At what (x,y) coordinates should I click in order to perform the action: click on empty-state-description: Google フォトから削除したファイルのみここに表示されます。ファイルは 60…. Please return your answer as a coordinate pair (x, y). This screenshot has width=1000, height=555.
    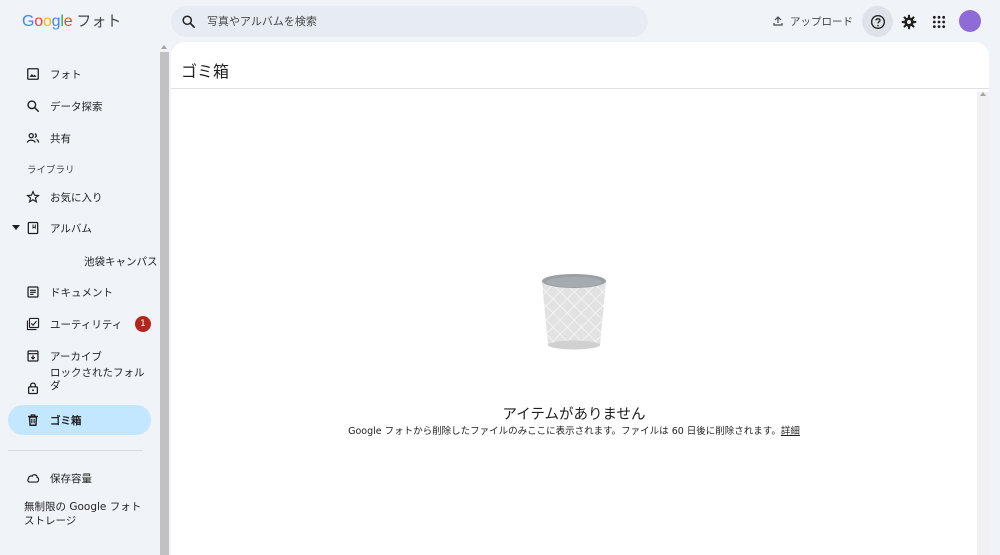
    Looking at the image, I should click on (574, 430).